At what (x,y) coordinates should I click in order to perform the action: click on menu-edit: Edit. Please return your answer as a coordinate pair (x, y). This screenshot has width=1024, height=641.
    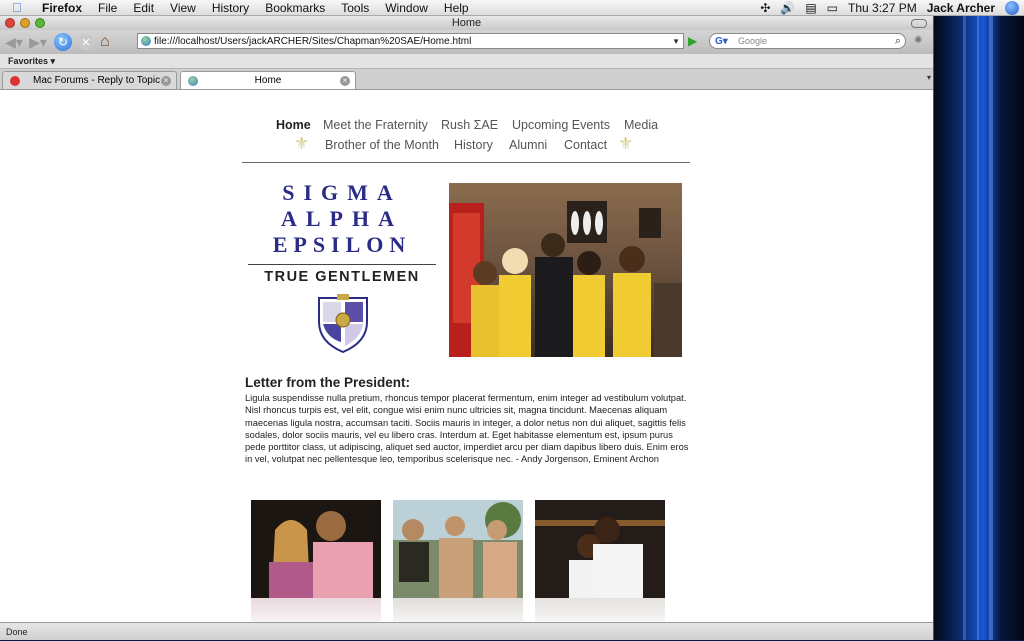
    Looking at the image, I should click on (143, 8).